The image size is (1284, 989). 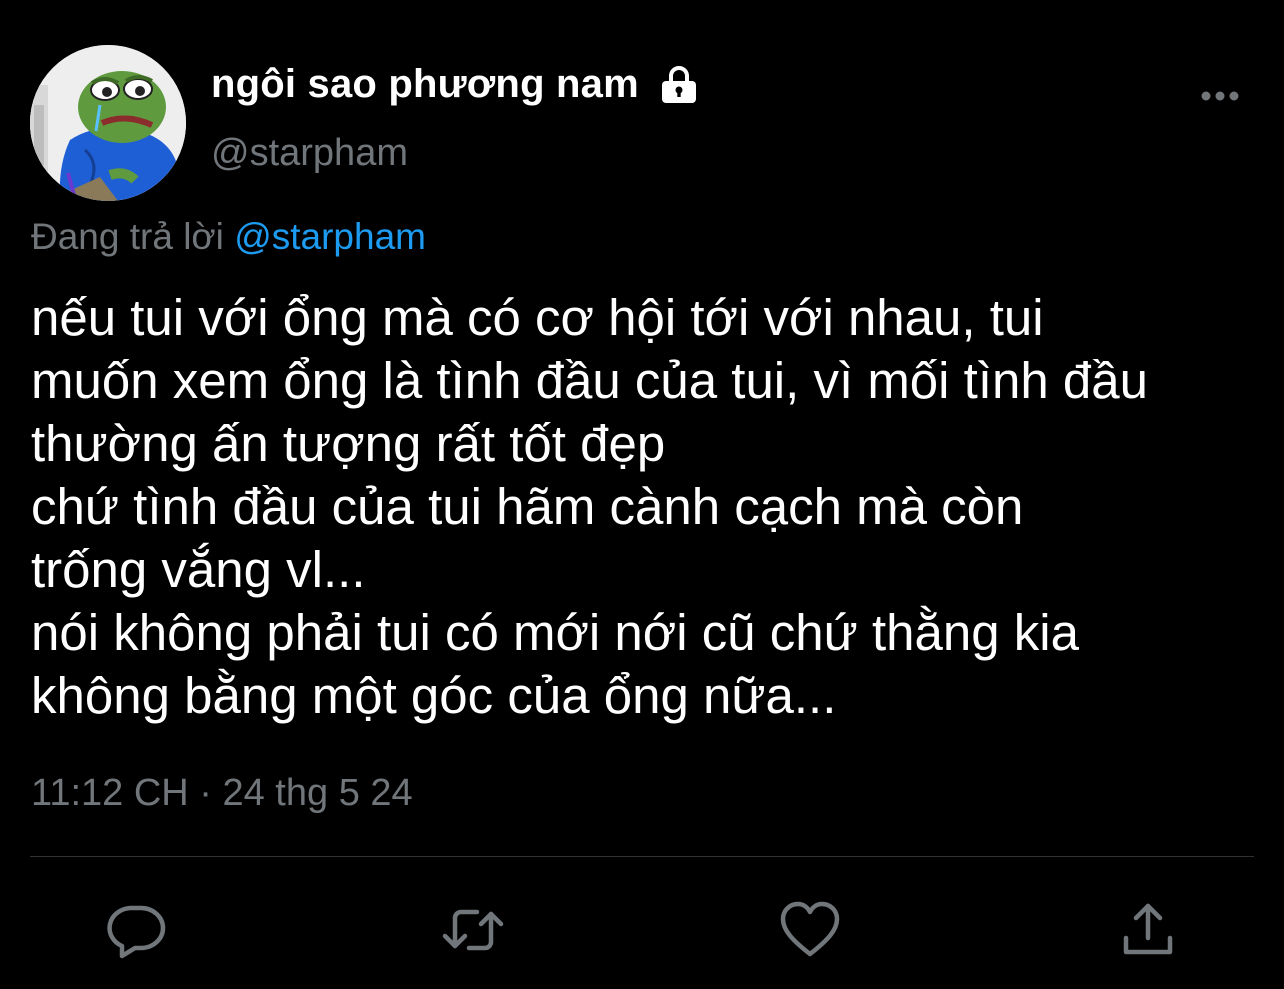 I want to click on heart-icon, so click(x=810, y=929).